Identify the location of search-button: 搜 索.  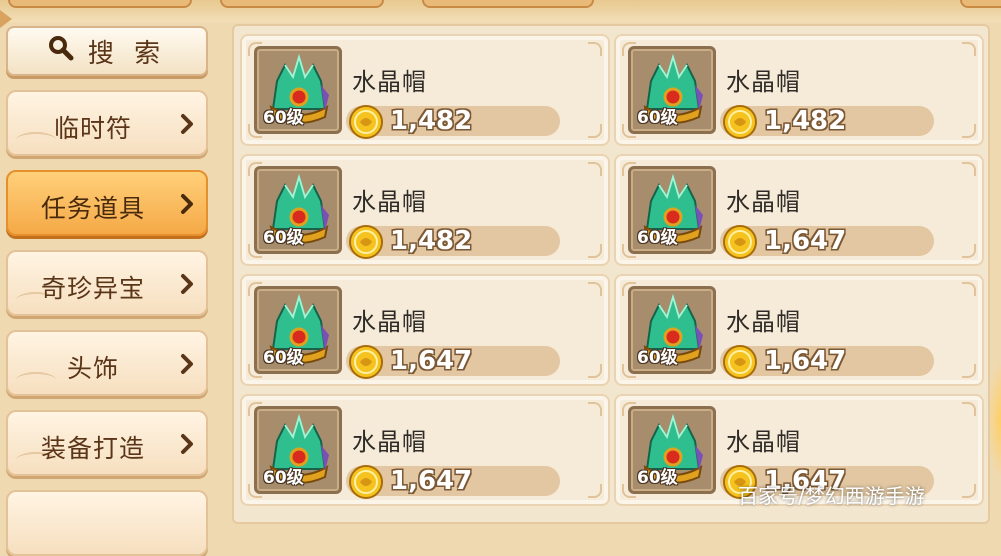
(107, 51).